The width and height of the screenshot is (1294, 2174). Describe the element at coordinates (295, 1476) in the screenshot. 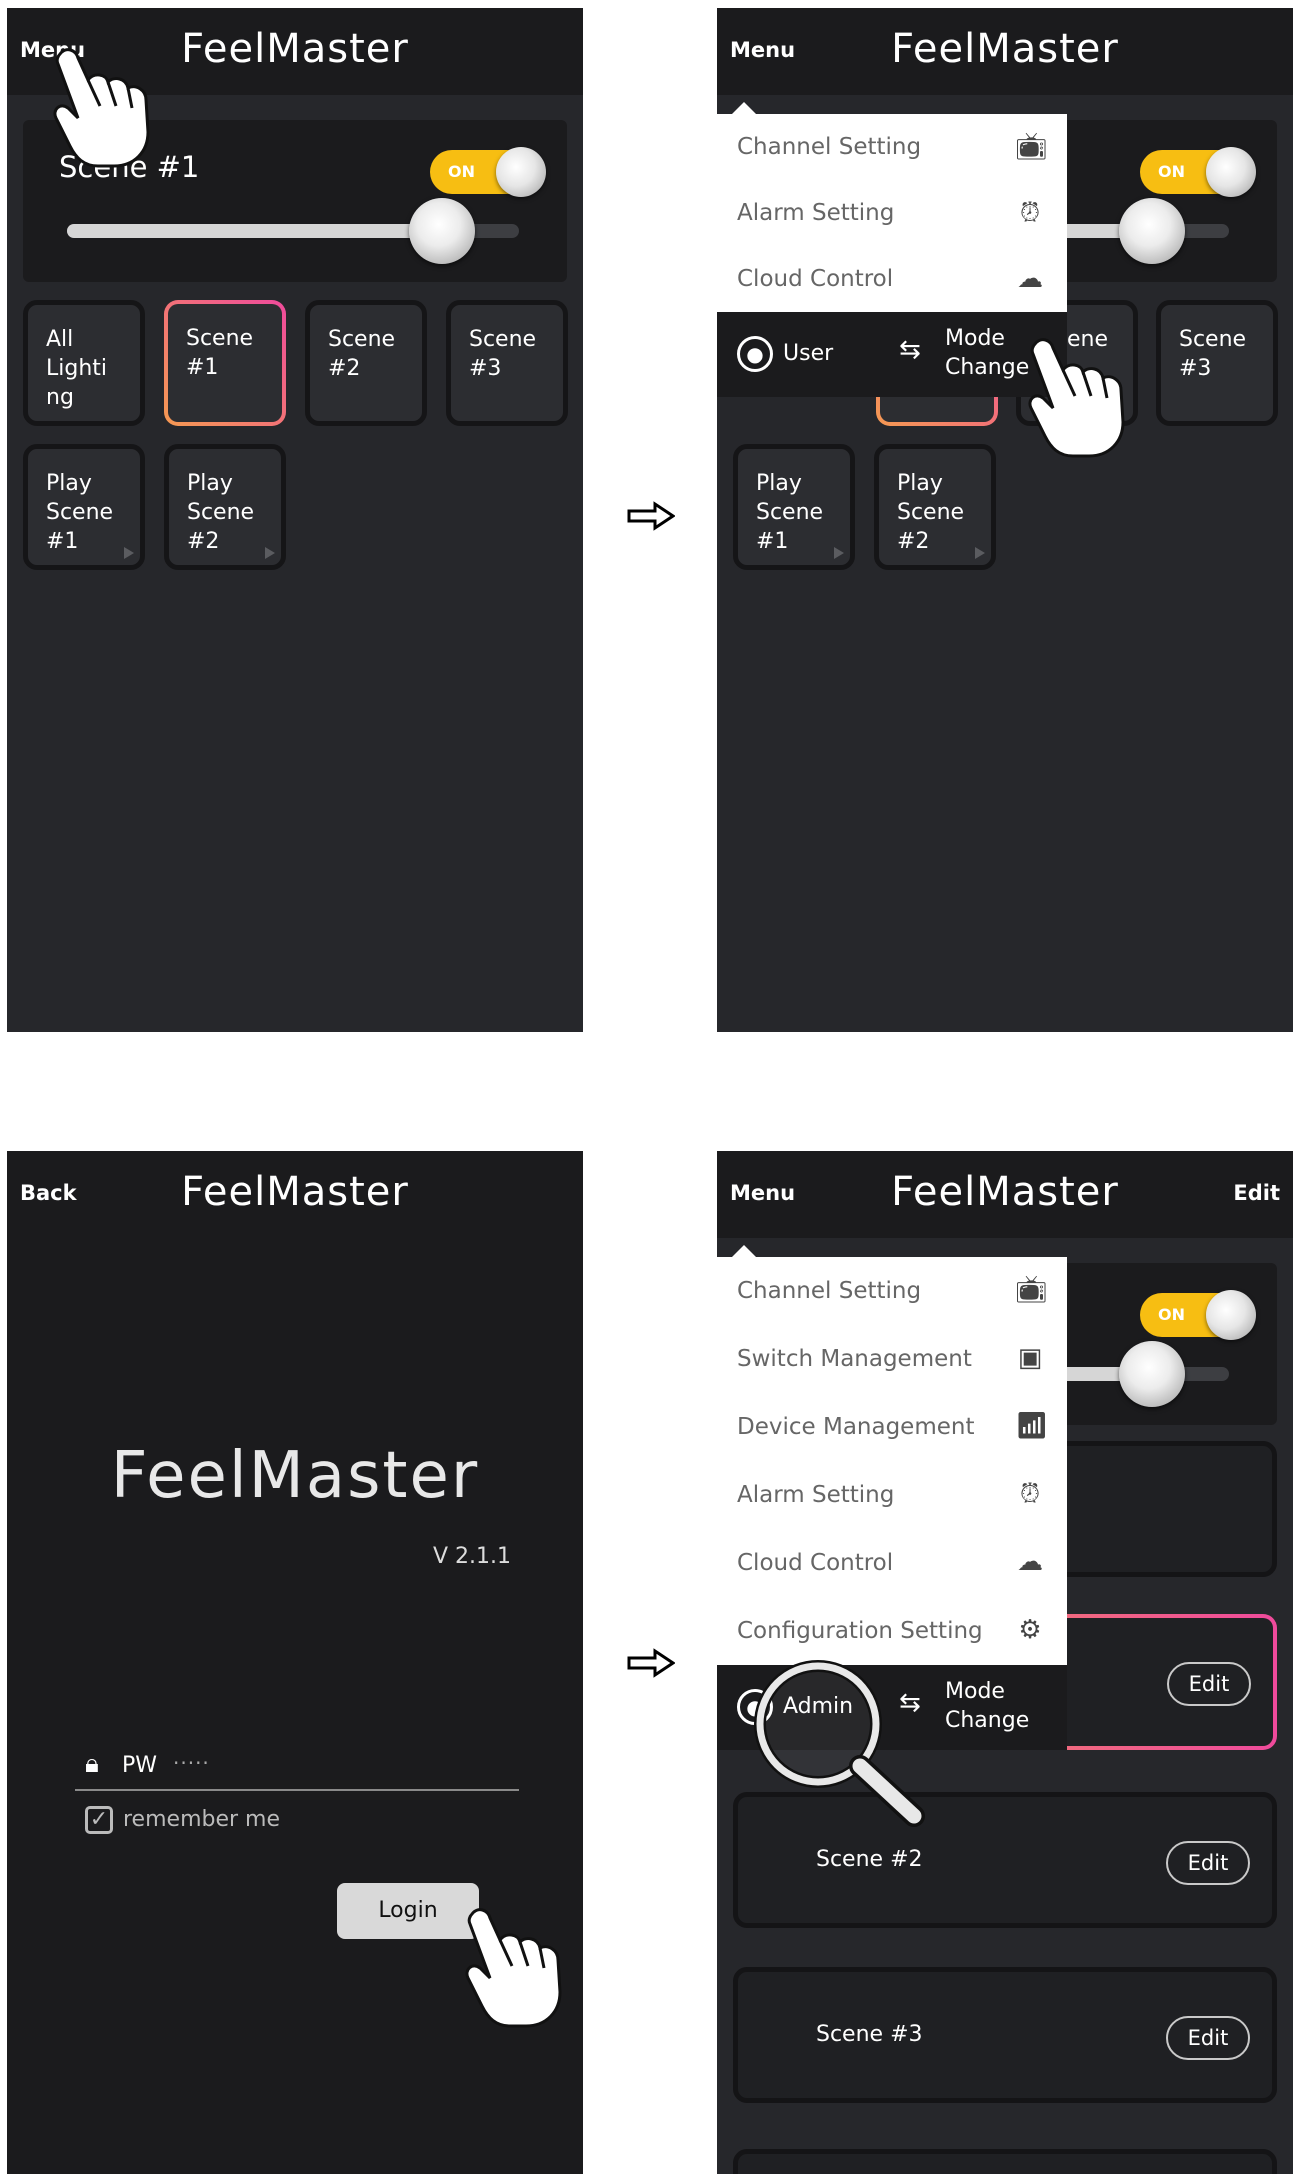

I see `login-logo: FeelMaster` at that location.